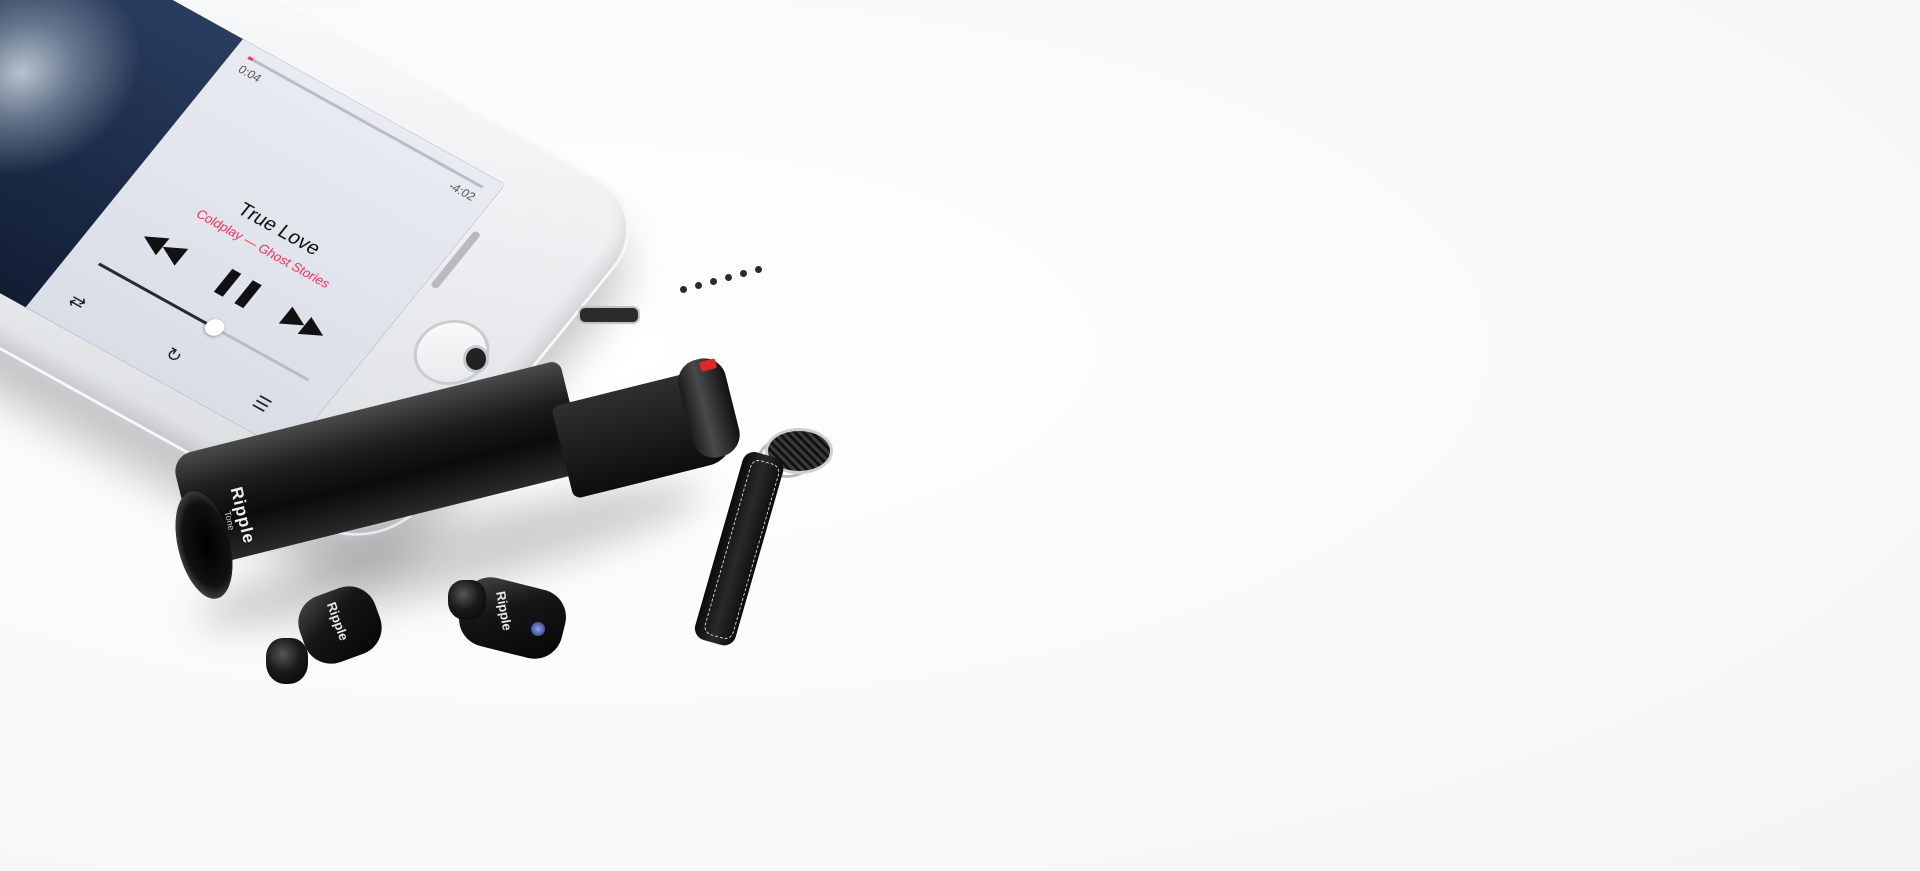  I want to click on volume-slider, so click(203, 322).